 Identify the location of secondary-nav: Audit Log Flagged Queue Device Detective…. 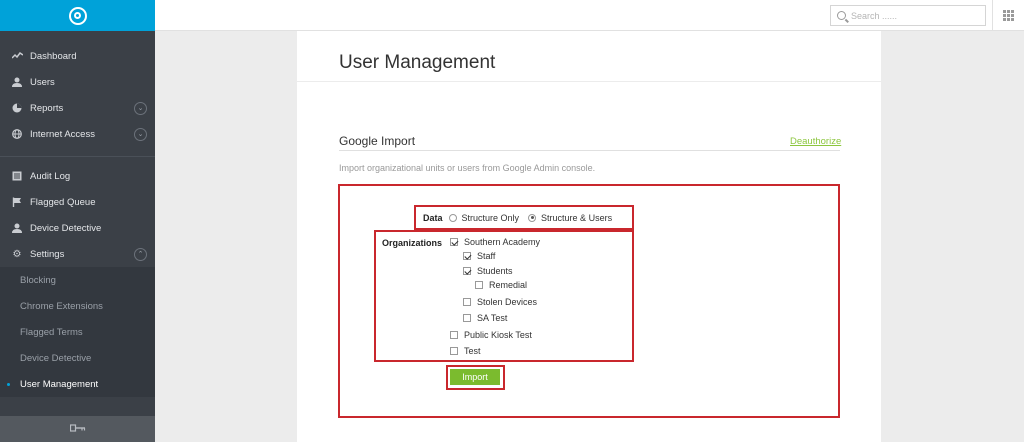
(77, 215).